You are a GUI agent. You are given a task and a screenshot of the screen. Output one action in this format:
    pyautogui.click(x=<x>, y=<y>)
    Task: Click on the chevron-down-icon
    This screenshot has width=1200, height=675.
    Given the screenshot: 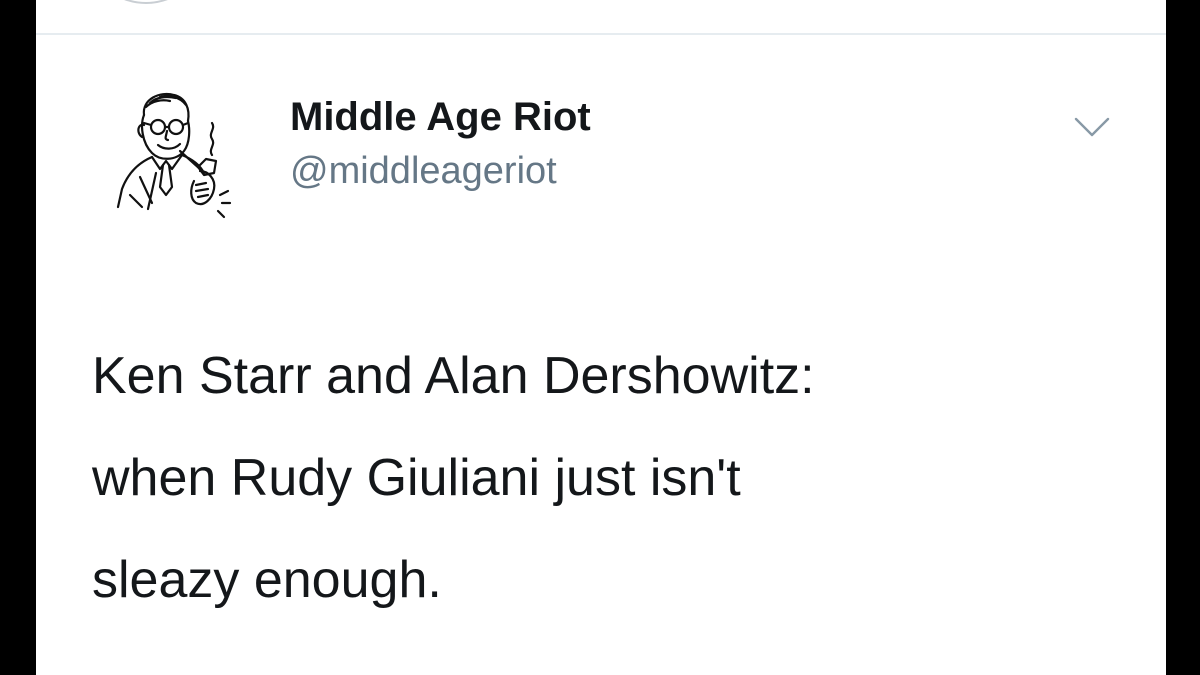 What is the action you would take?
    pyautogui.click(x=1092, y=127)
    